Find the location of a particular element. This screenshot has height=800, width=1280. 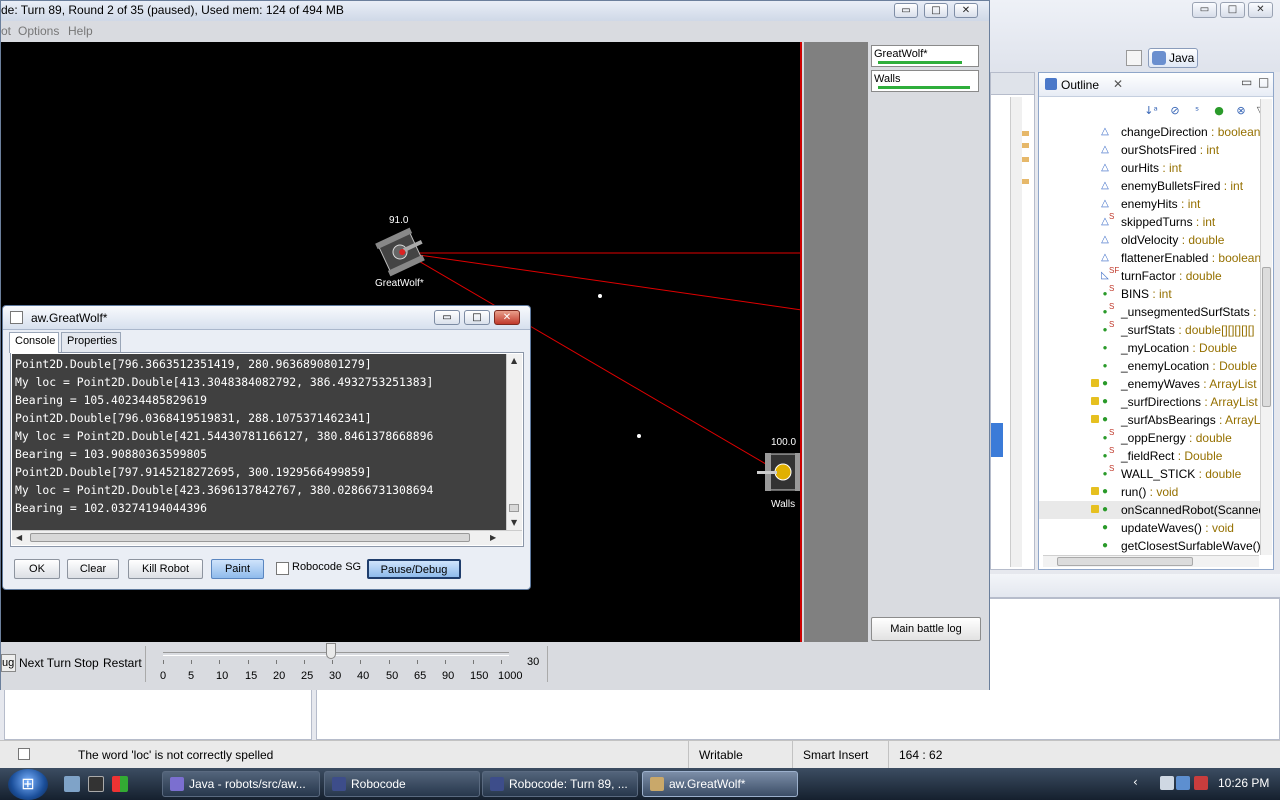

outline-item: ● run() : void is located at coordinates (1150, 492).